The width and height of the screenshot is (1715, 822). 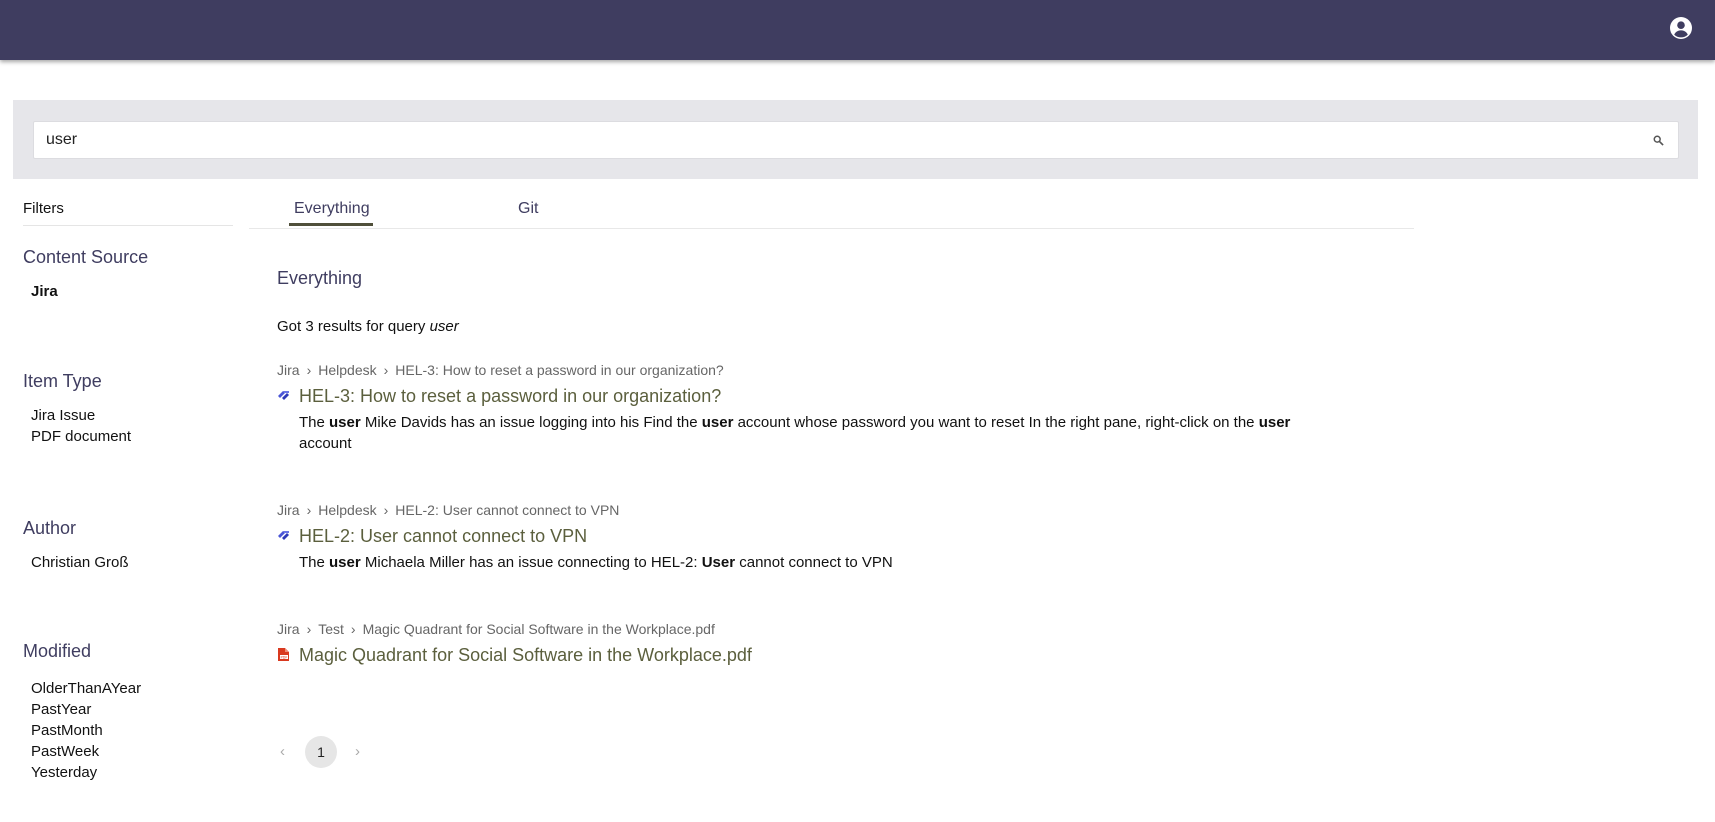 I want to click on result-title-link: HEL-2: User cannot connect to VPN, so click(x=807, y=536).